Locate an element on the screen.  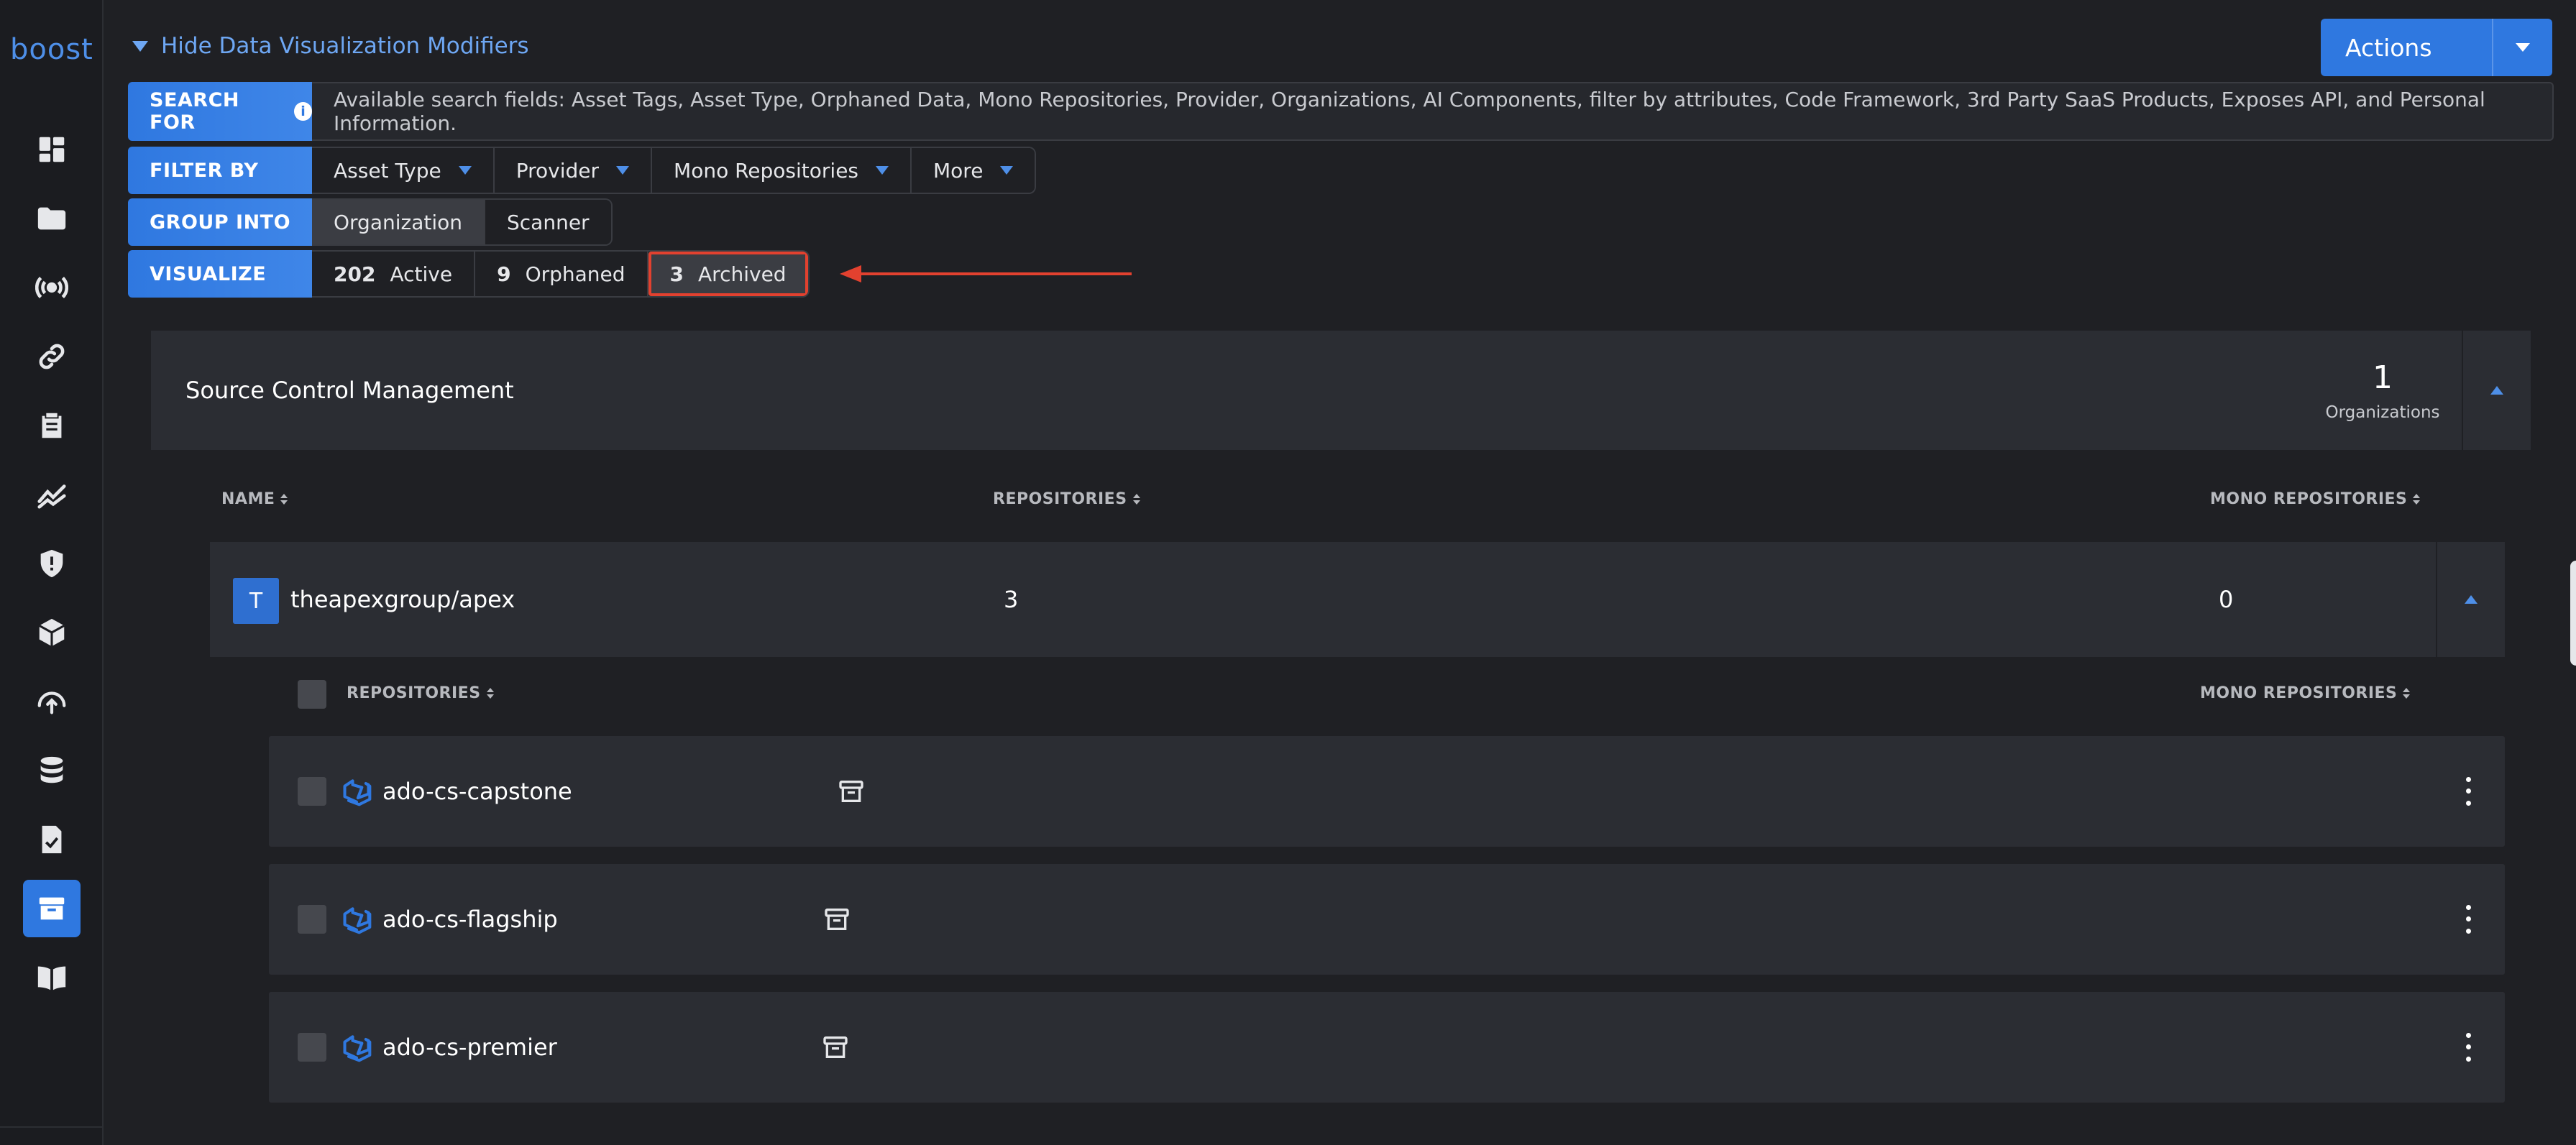
group-row: GROUP INTO Organization Scanner is located at coordinates (371, 222).